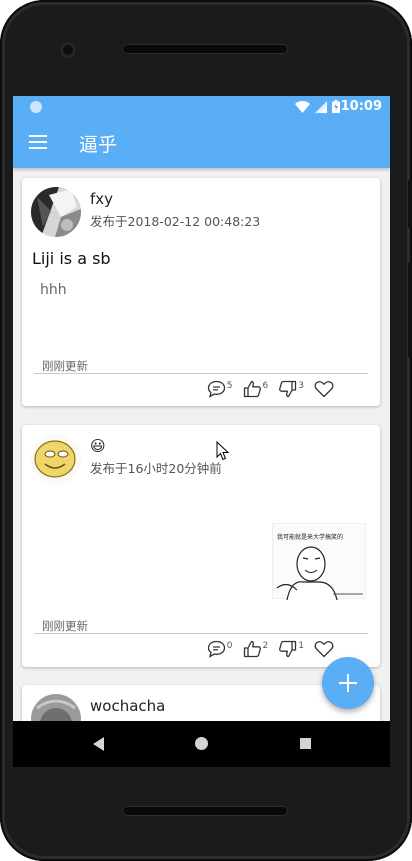  I want to click on like-button: 6, so click(256, 389).